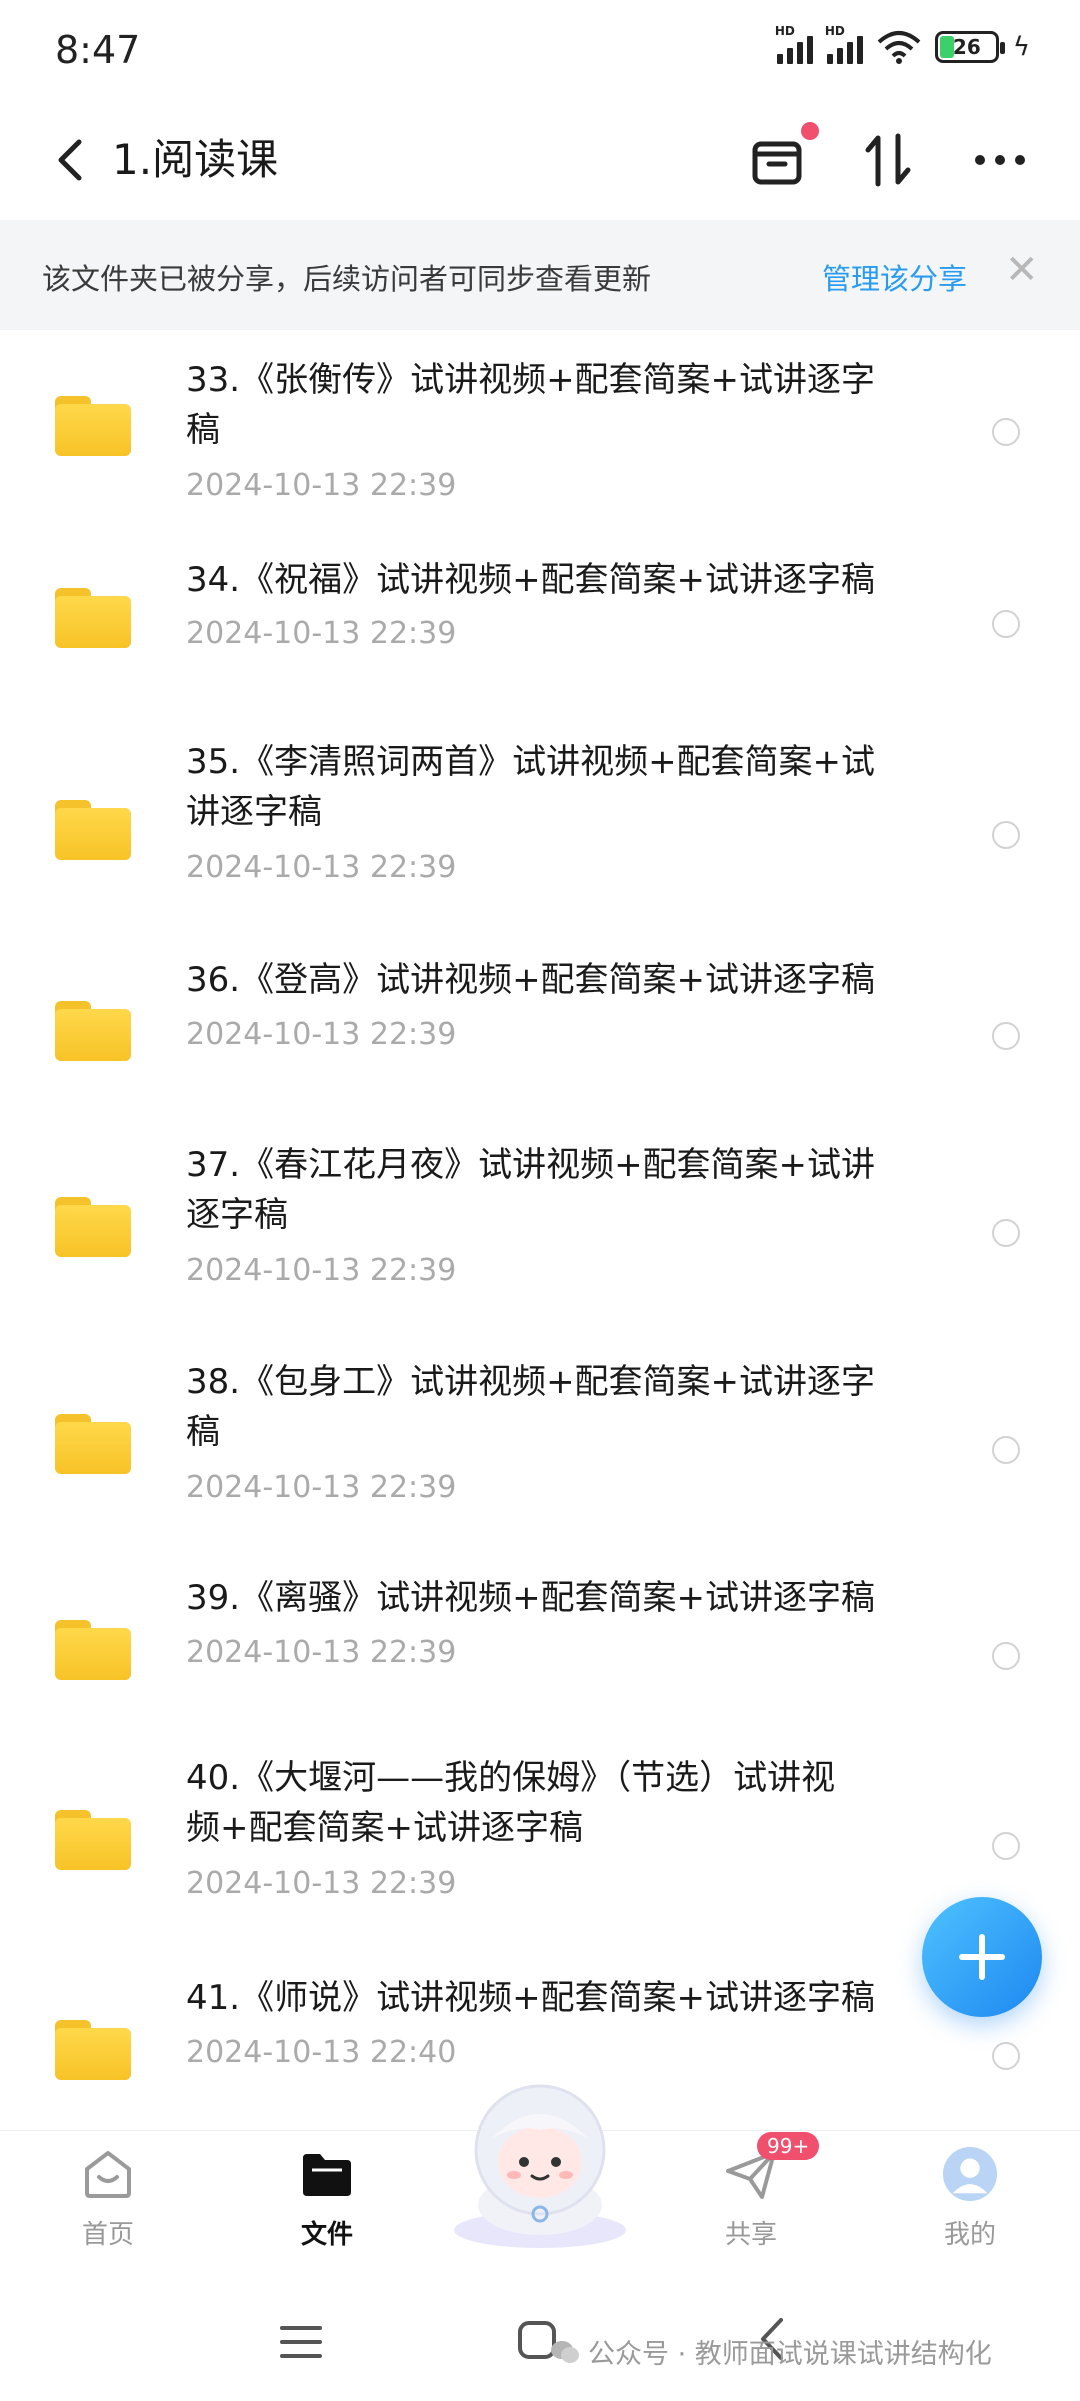  I want to click on file-name: 41.《师说》试讲视频+配套简案+试讲逐字稿, so click(531, 1998).